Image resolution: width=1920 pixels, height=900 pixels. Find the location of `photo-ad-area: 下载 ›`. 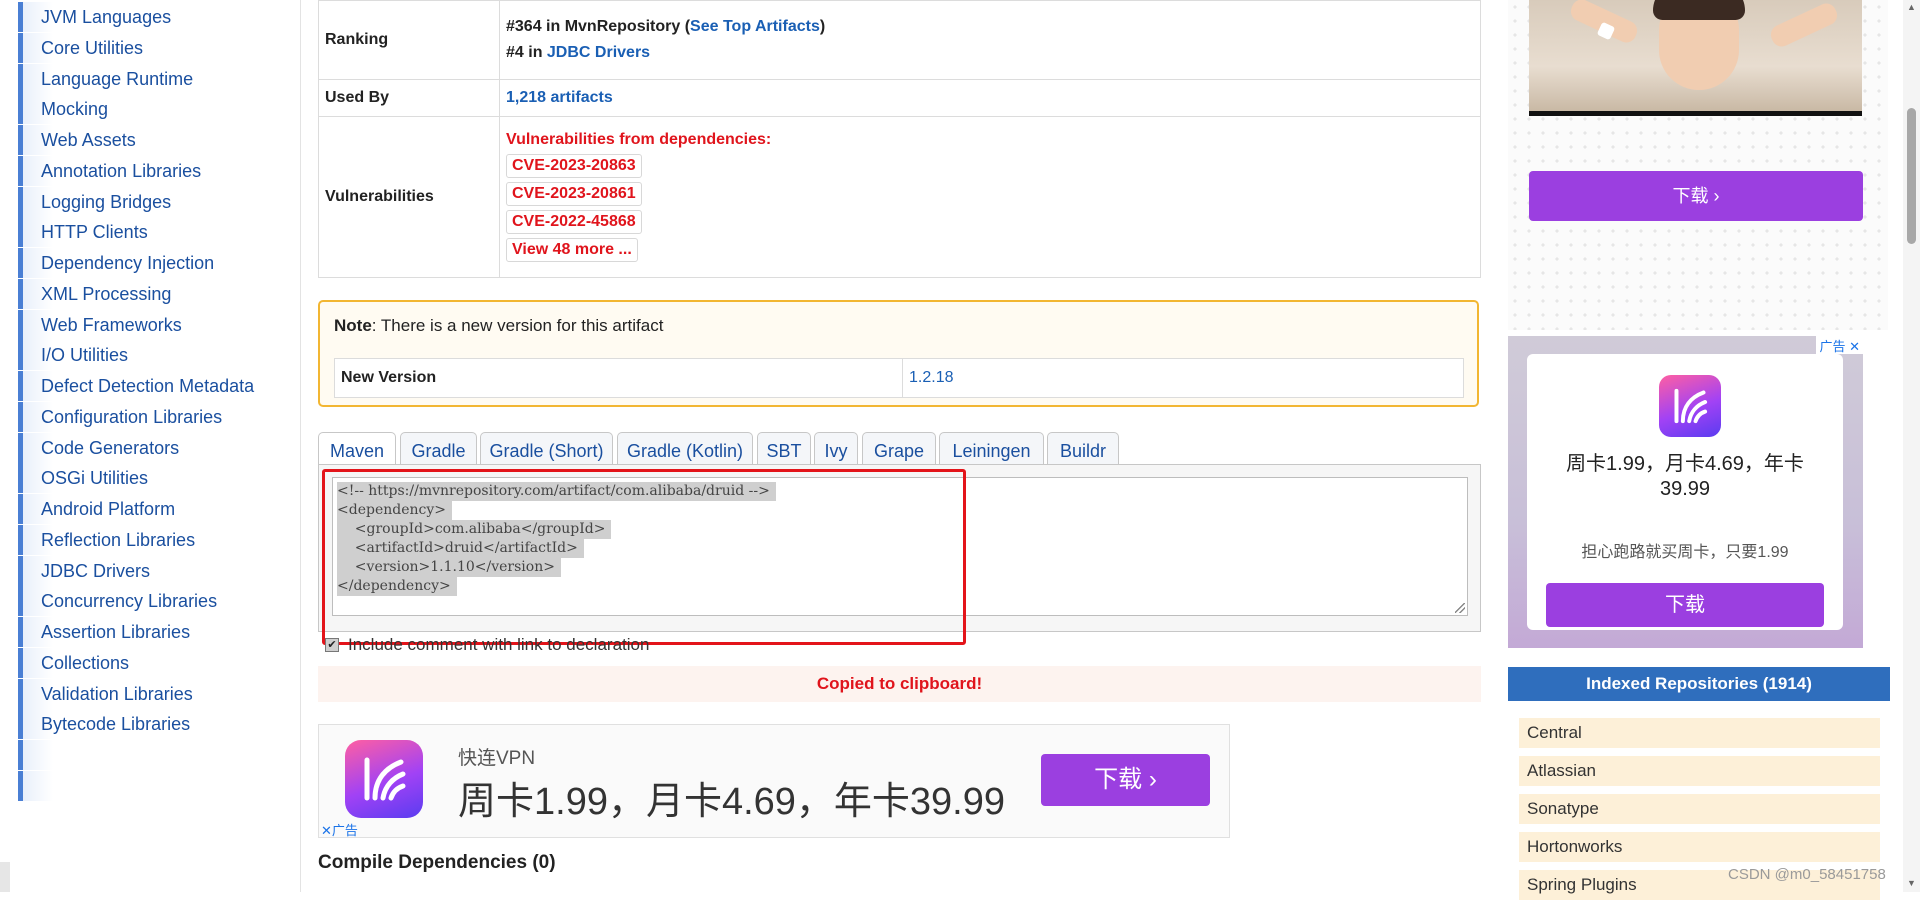

photo-ad-area: 下载 › is located at coordinates (1698, 165).